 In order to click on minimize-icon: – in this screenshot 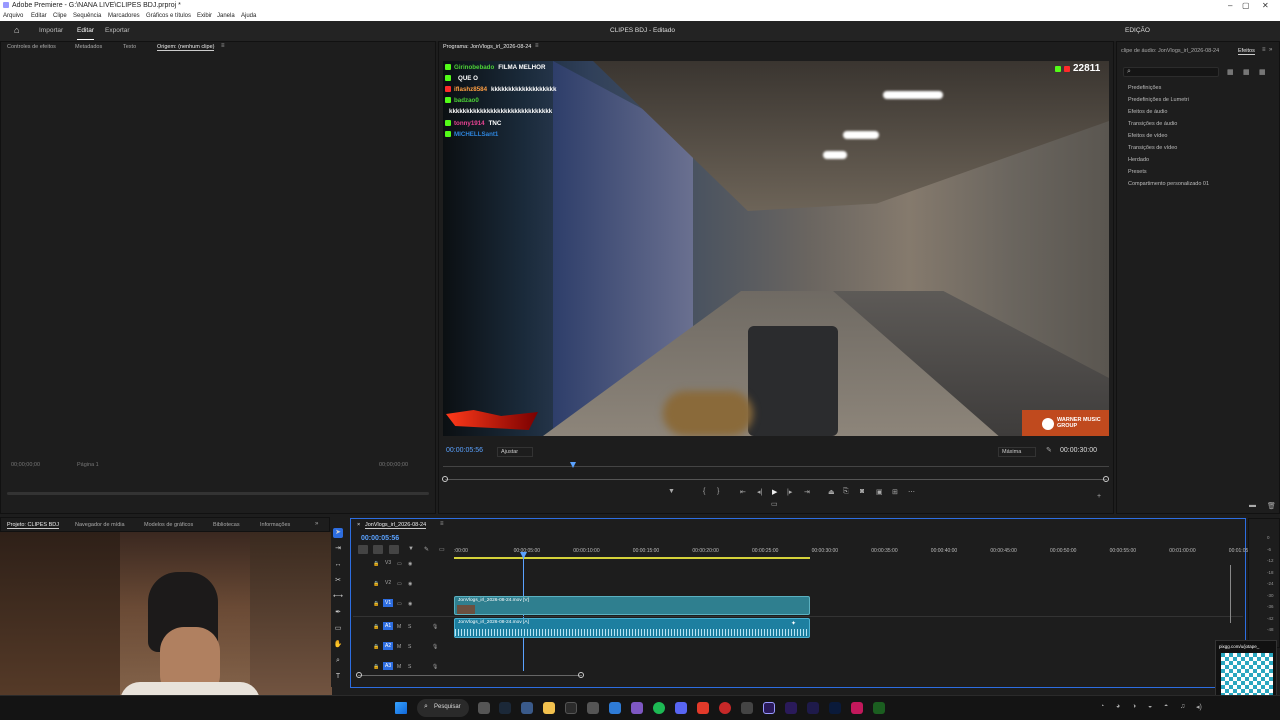, I will do `click(1230, 5)`.